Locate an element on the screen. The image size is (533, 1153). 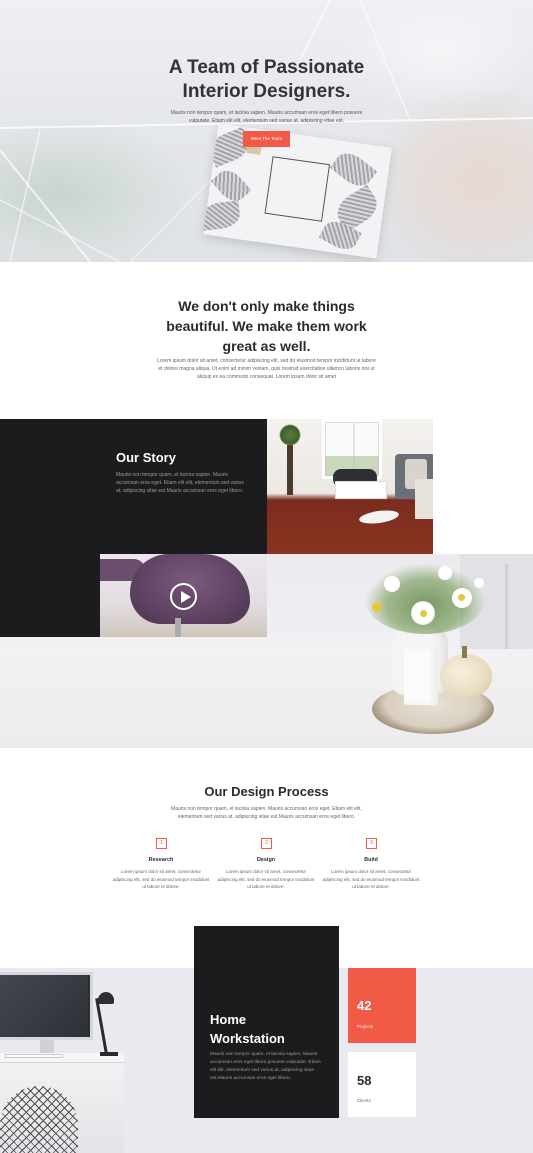
stat-number: 42 is located at coordinates (364, 1005).